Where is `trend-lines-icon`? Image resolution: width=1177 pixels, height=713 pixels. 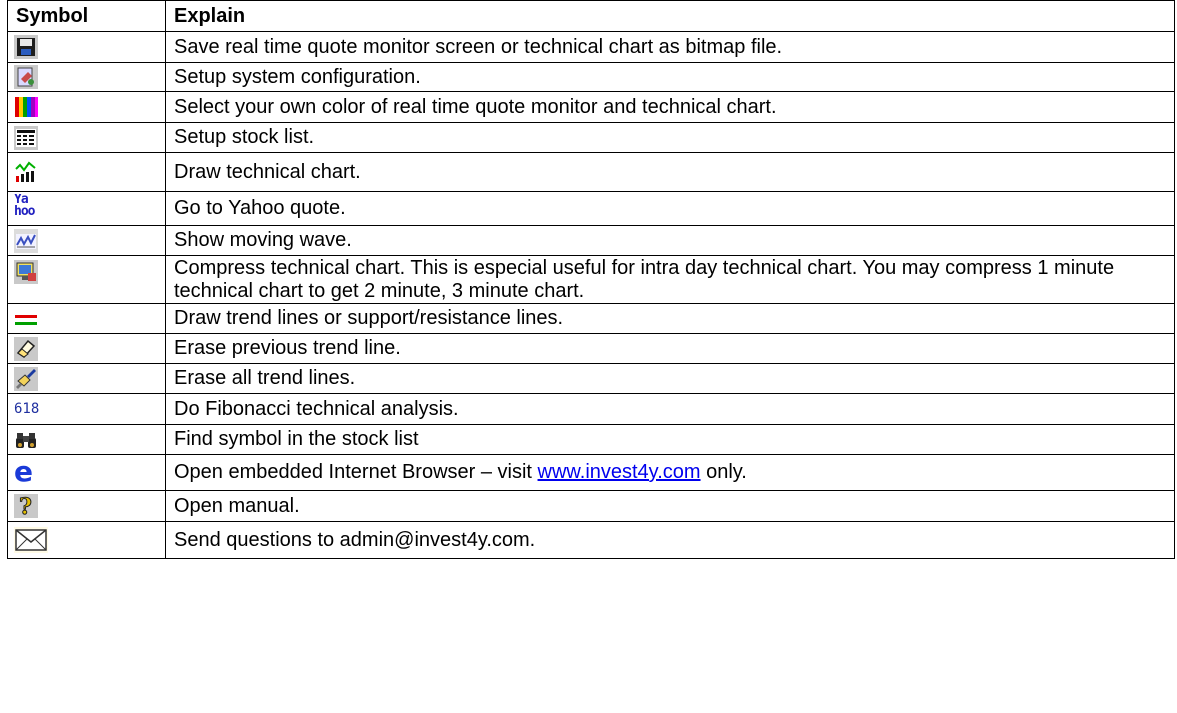 trend-lines-icon is located at coordinates (26, 319).